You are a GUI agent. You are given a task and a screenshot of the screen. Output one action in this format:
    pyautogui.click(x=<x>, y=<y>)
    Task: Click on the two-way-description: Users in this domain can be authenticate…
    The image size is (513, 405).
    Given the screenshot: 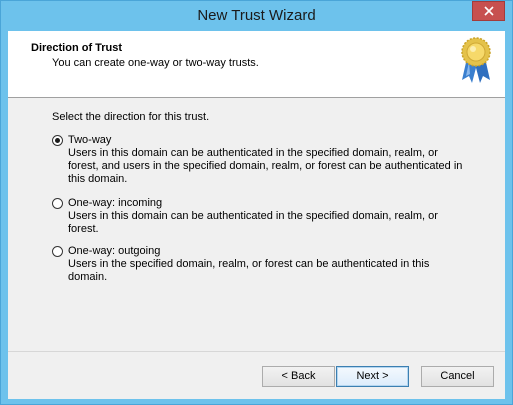 What is the action you would take?
    pyautogui.click(x=265, y=166)
    